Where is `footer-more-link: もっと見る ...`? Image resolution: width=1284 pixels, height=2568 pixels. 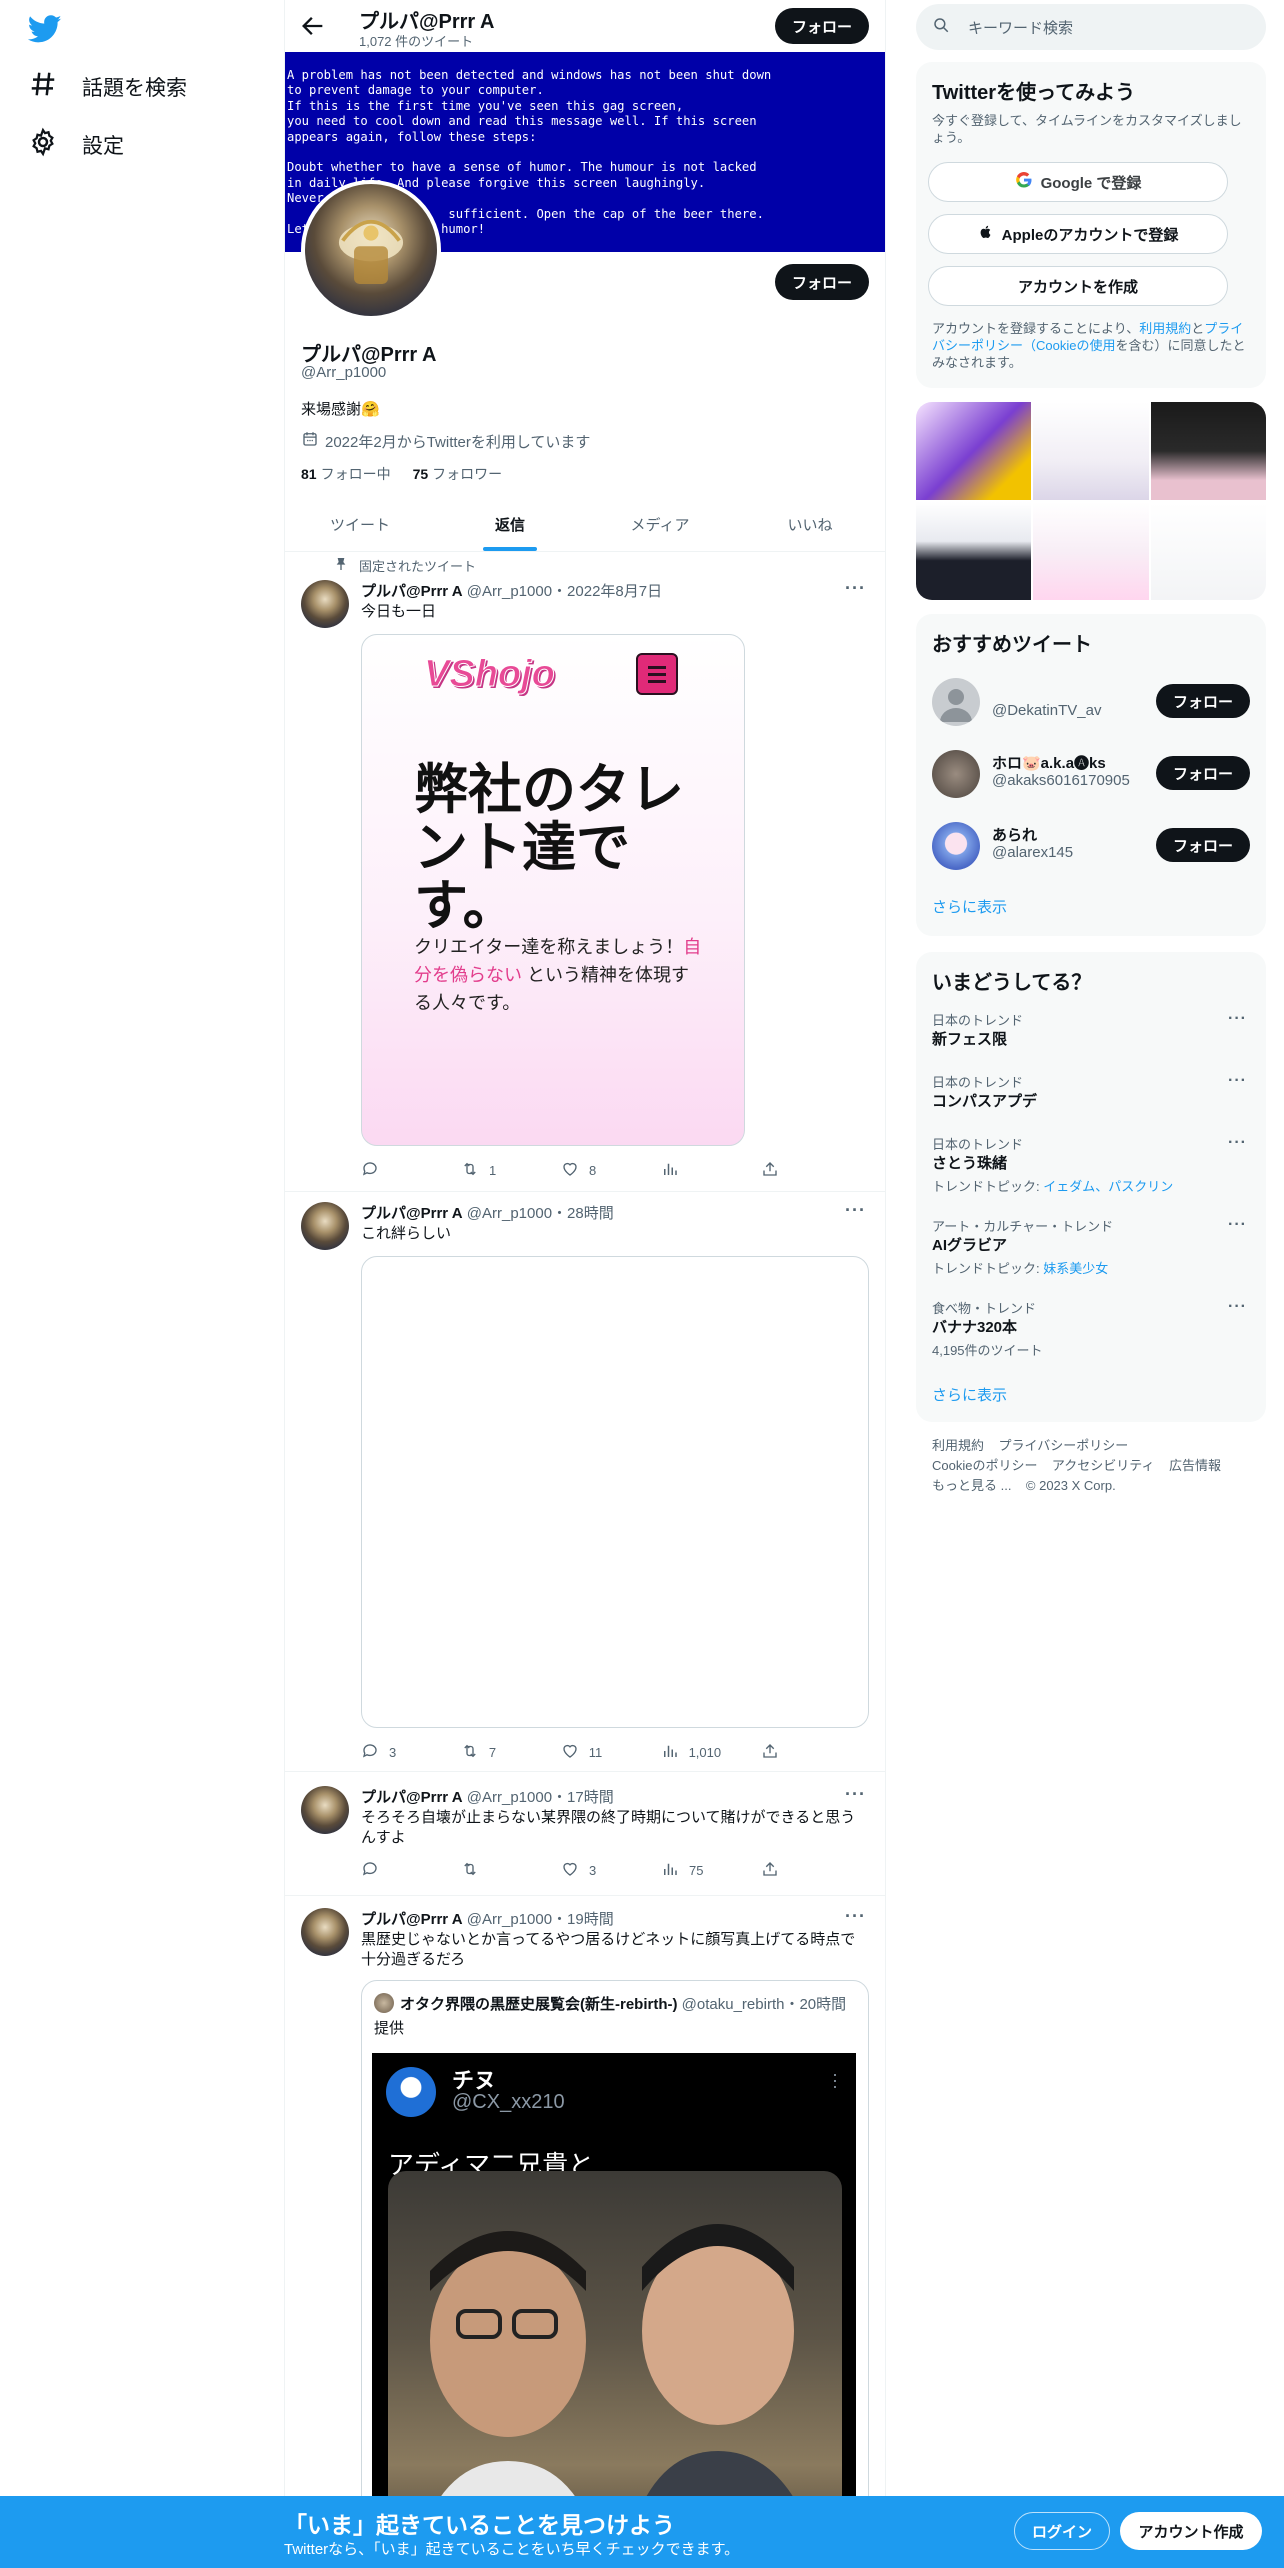 footer-more-link: もっと見る ... is located at coordinates (971, 1485).